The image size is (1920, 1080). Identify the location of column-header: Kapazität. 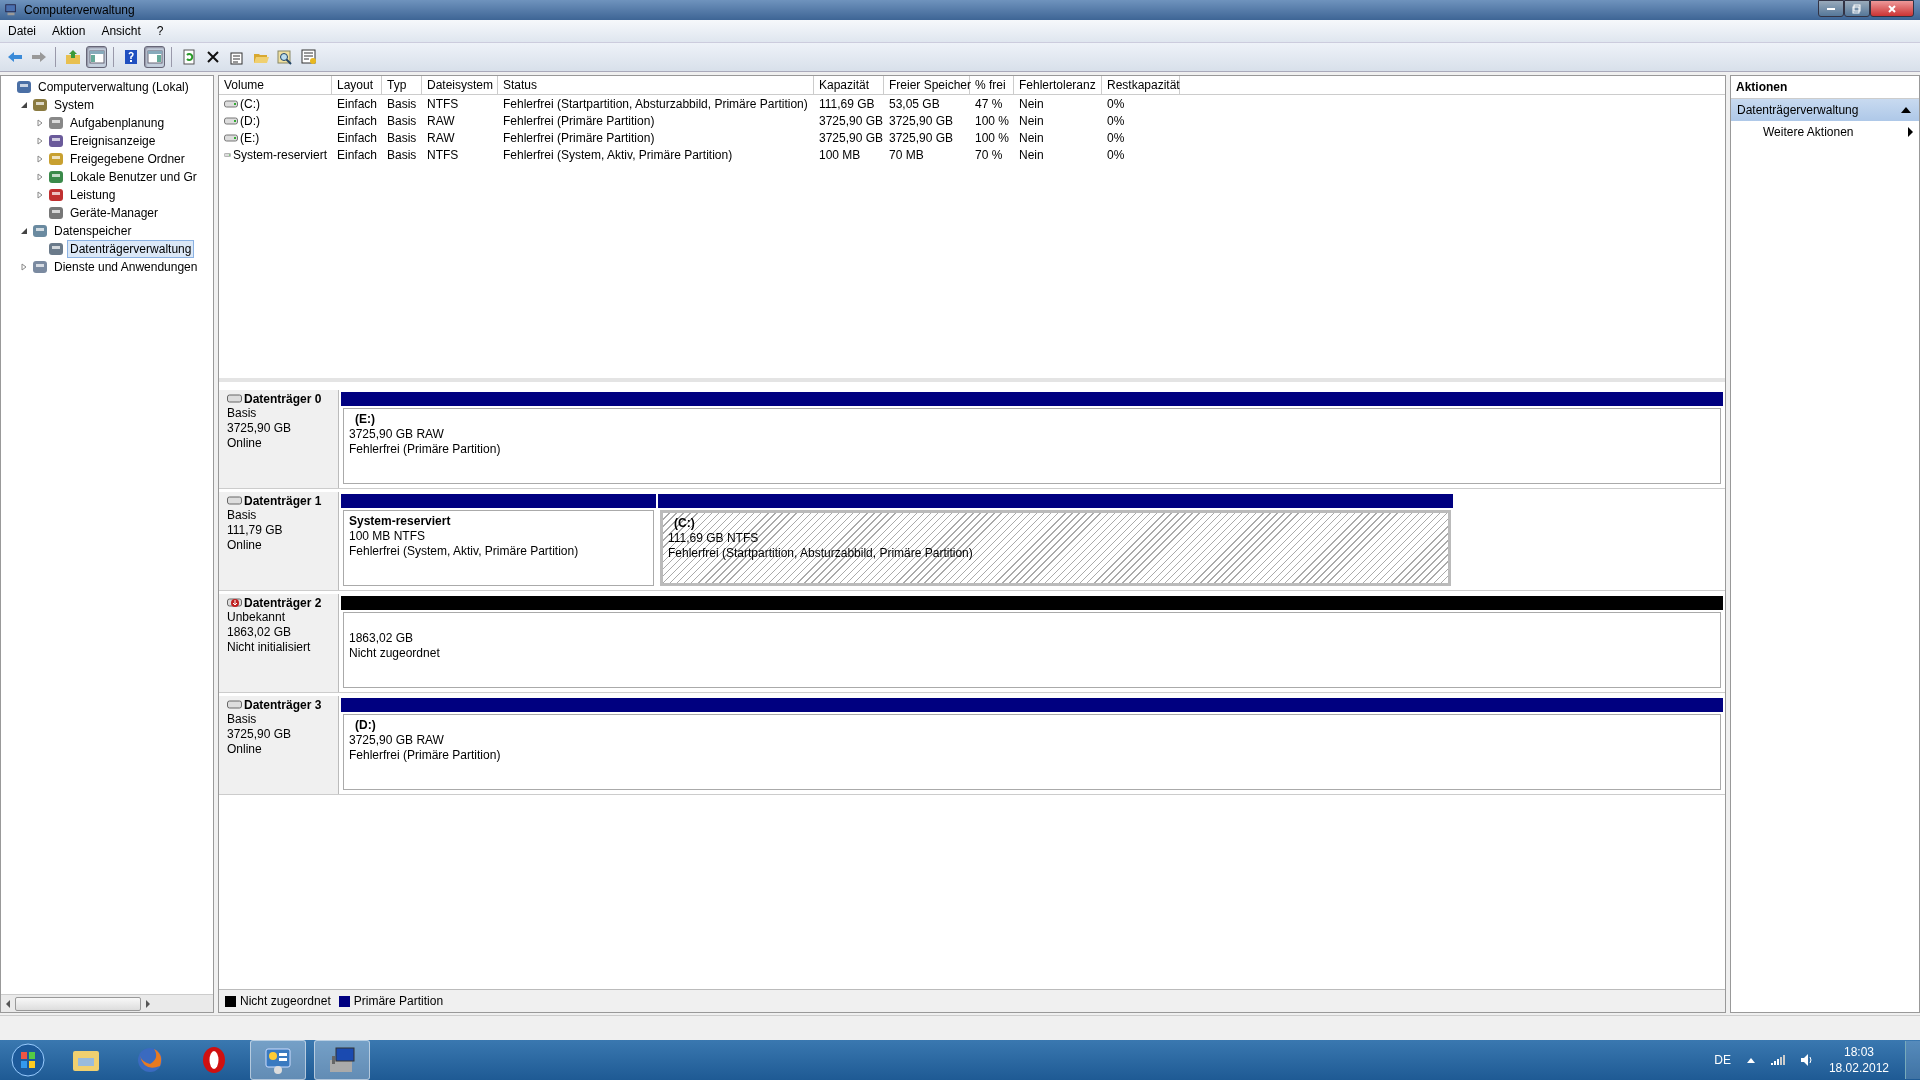
(849, 85).